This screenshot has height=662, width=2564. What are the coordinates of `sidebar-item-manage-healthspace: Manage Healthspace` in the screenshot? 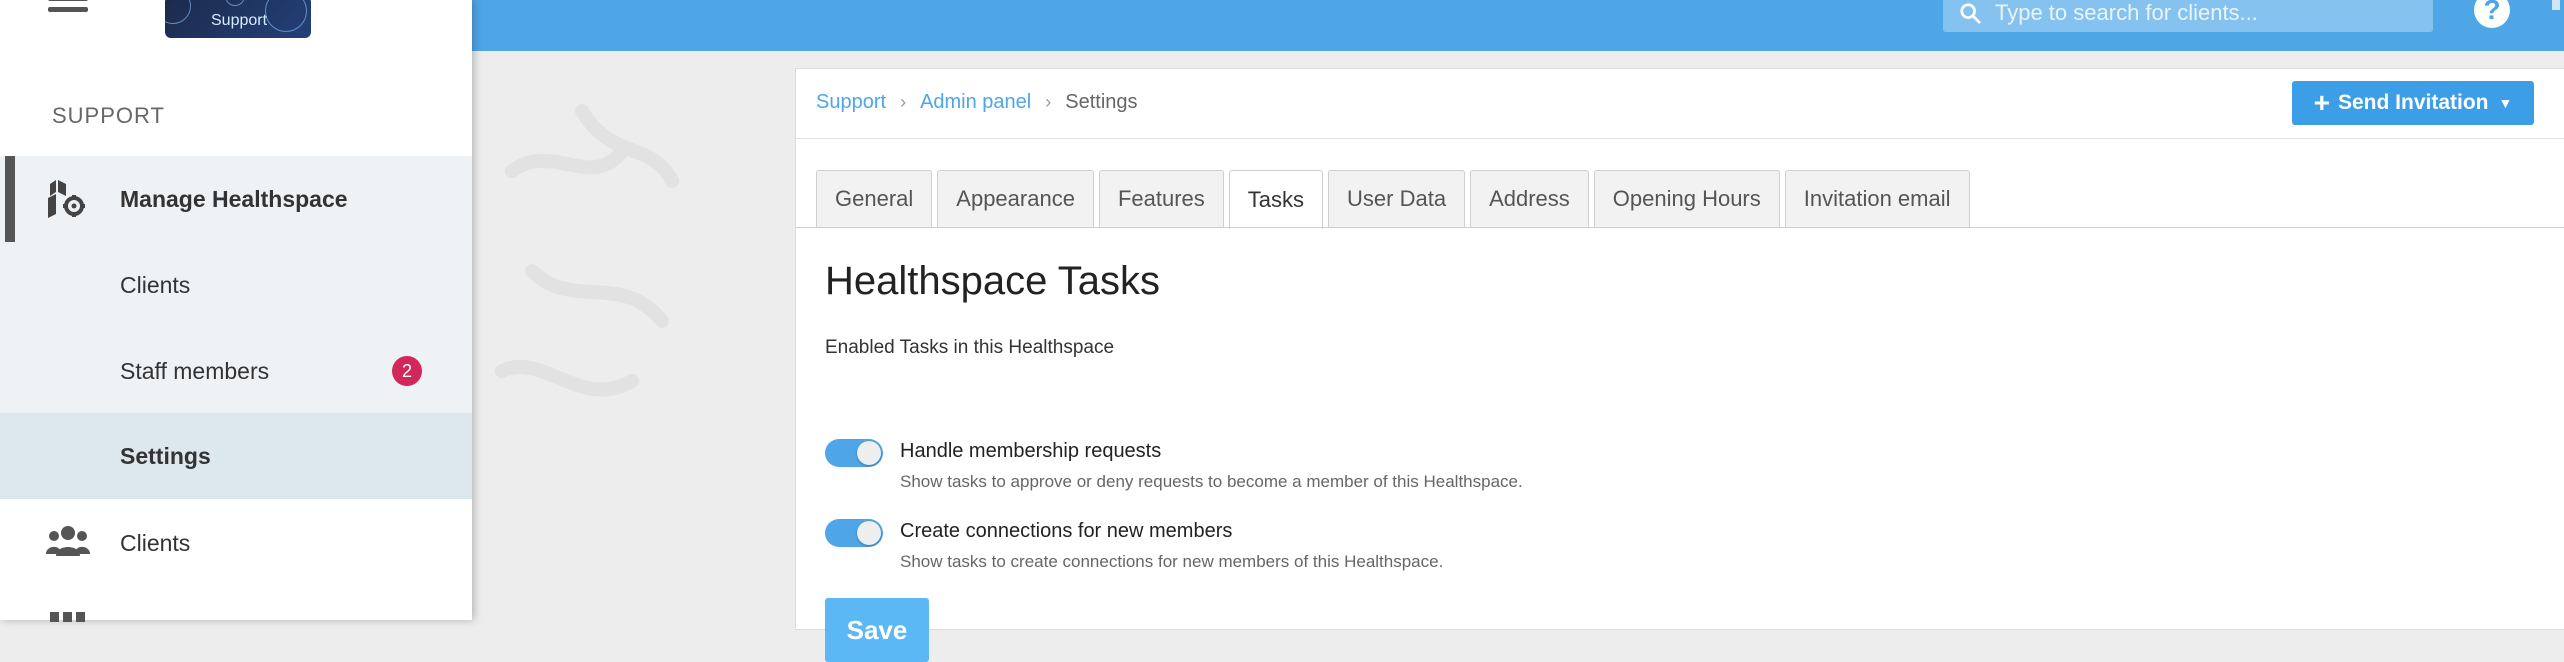 It's located at (236, 199).